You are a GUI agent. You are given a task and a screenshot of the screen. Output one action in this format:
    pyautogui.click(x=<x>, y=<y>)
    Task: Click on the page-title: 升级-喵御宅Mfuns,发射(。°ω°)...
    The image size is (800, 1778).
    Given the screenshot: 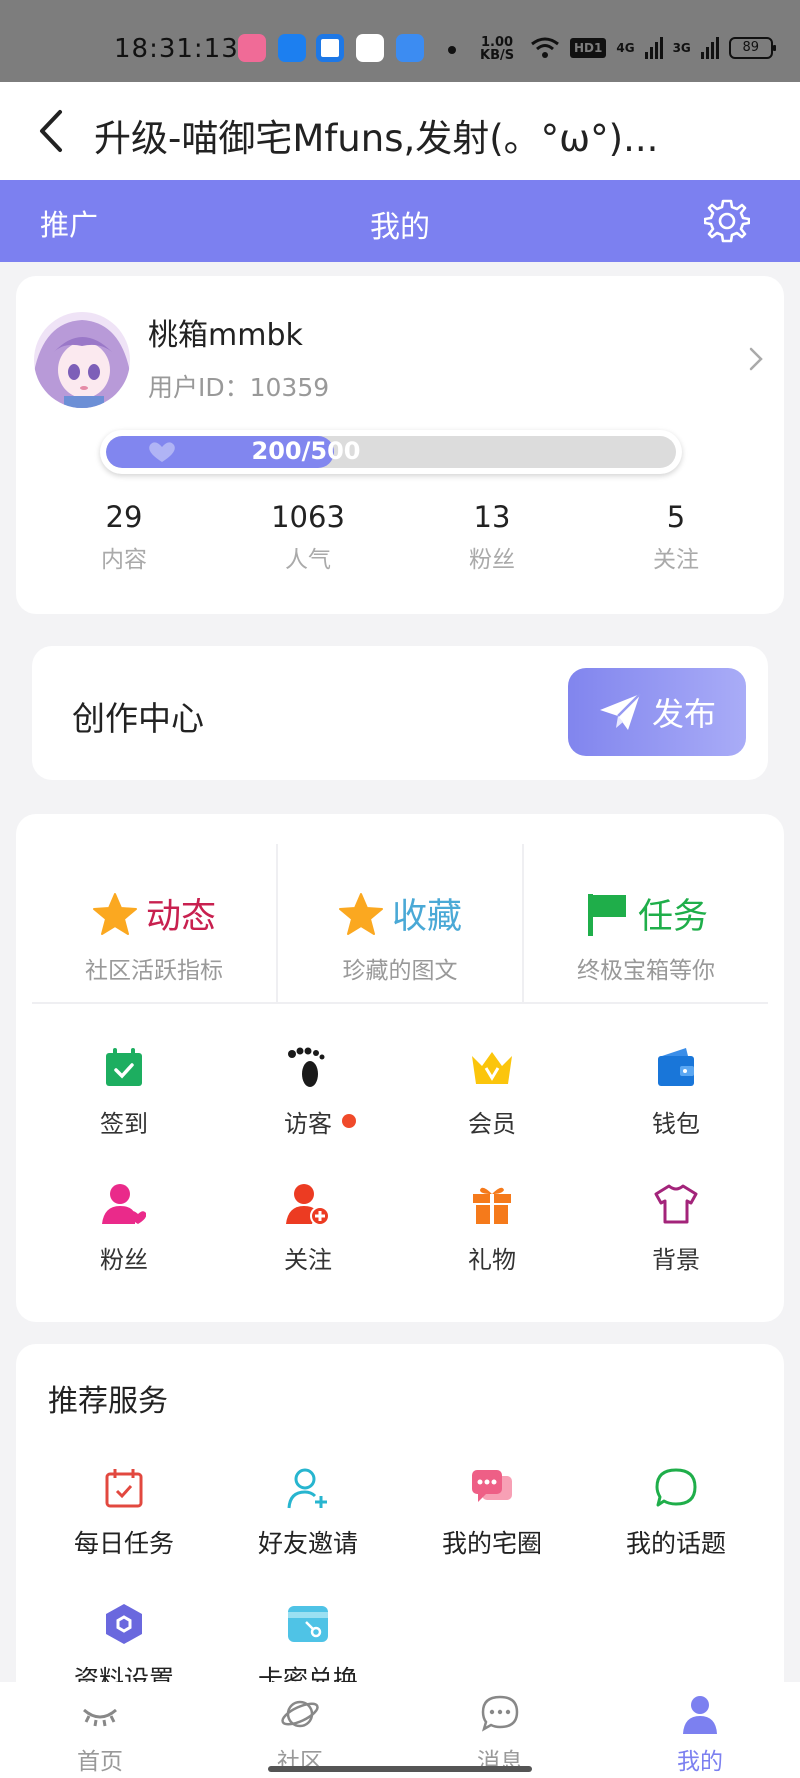 What is the action you would take?
    pyautogui.click(x=376, y=138)
    